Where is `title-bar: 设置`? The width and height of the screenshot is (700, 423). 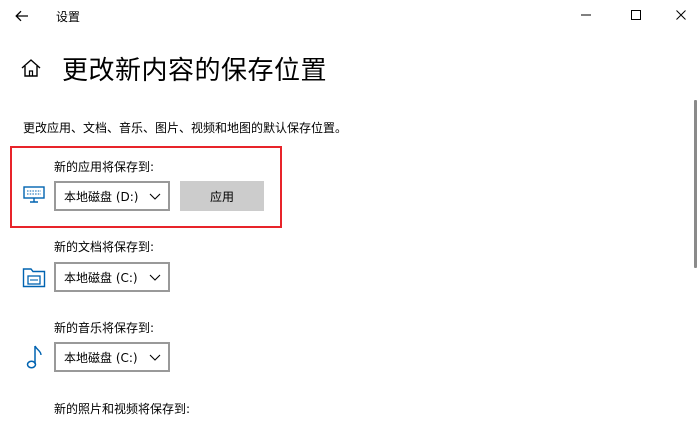 title-bar: 设置 is located at coordinates (350, 16).